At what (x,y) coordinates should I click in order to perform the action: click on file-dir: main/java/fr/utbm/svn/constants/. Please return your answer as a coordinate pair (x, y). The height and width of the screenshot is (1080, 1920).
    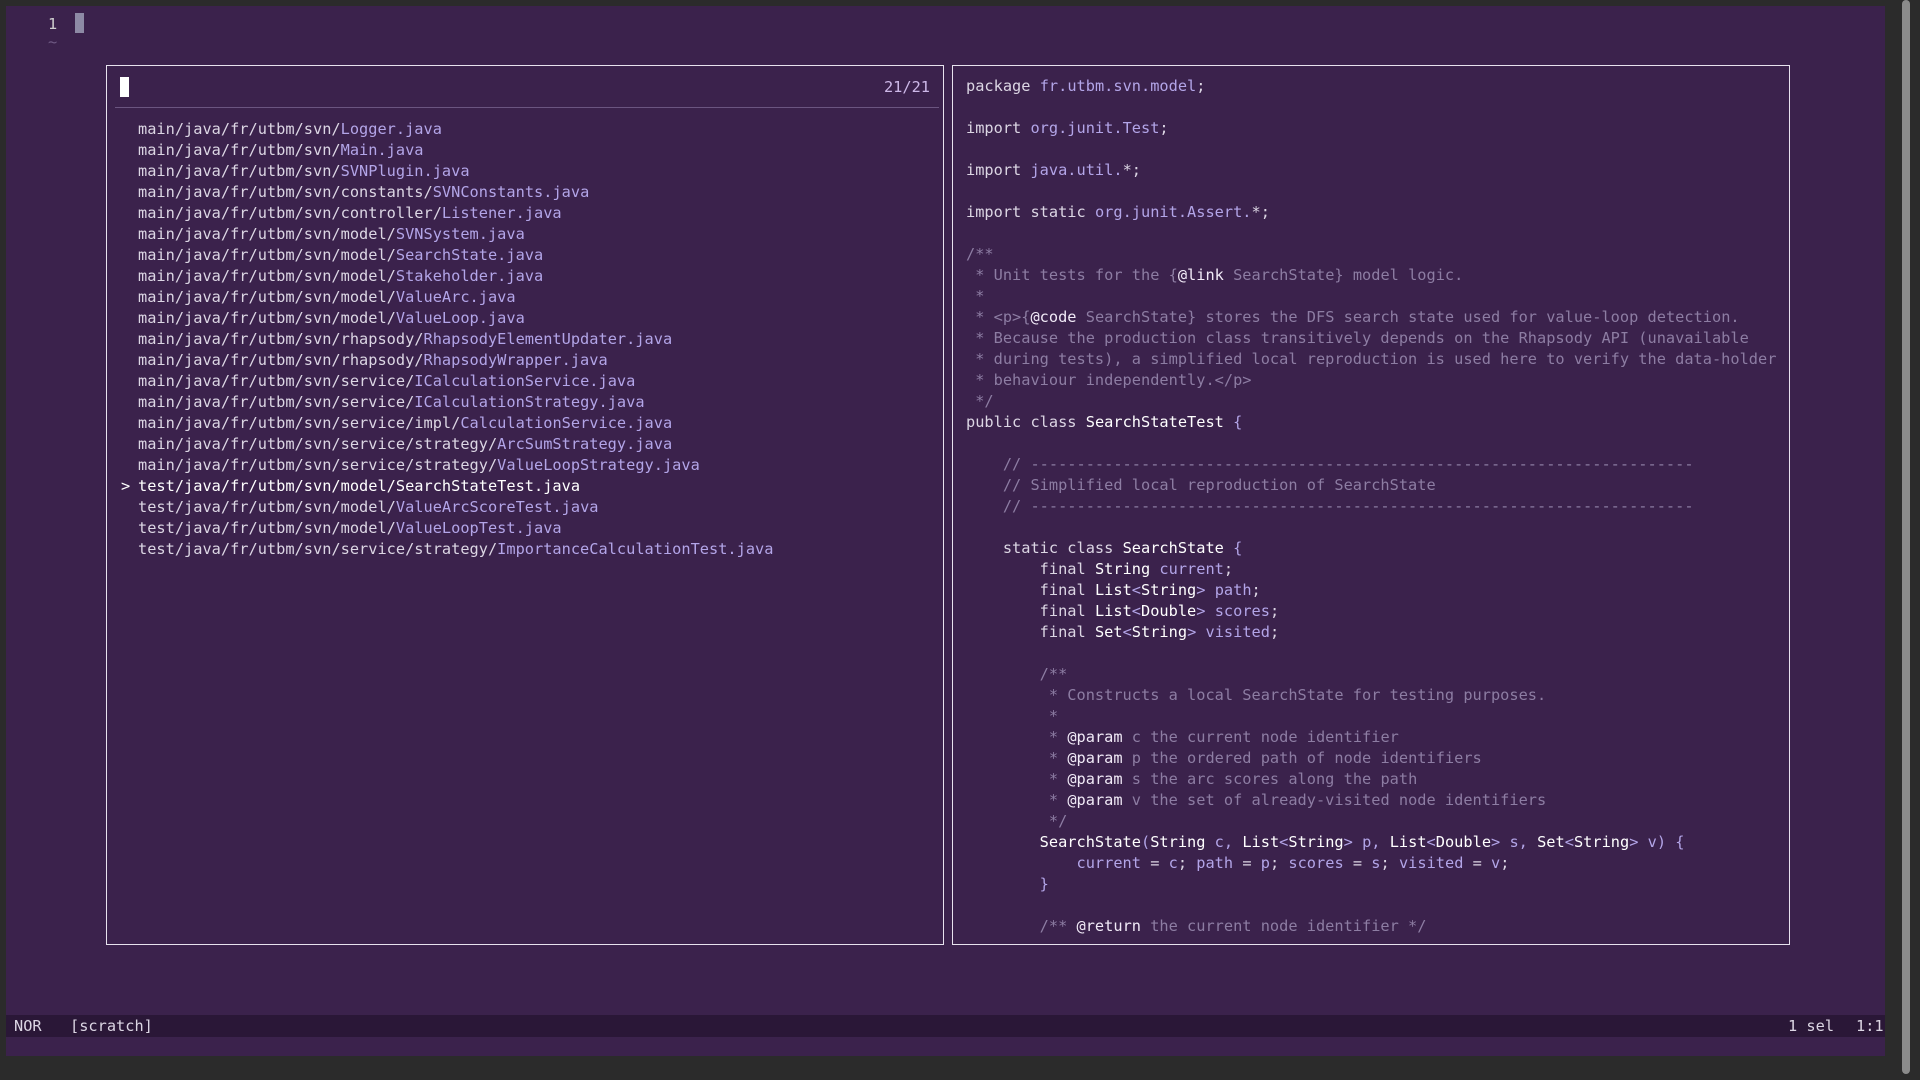
    Looking at the image, I should click on (285, 192).